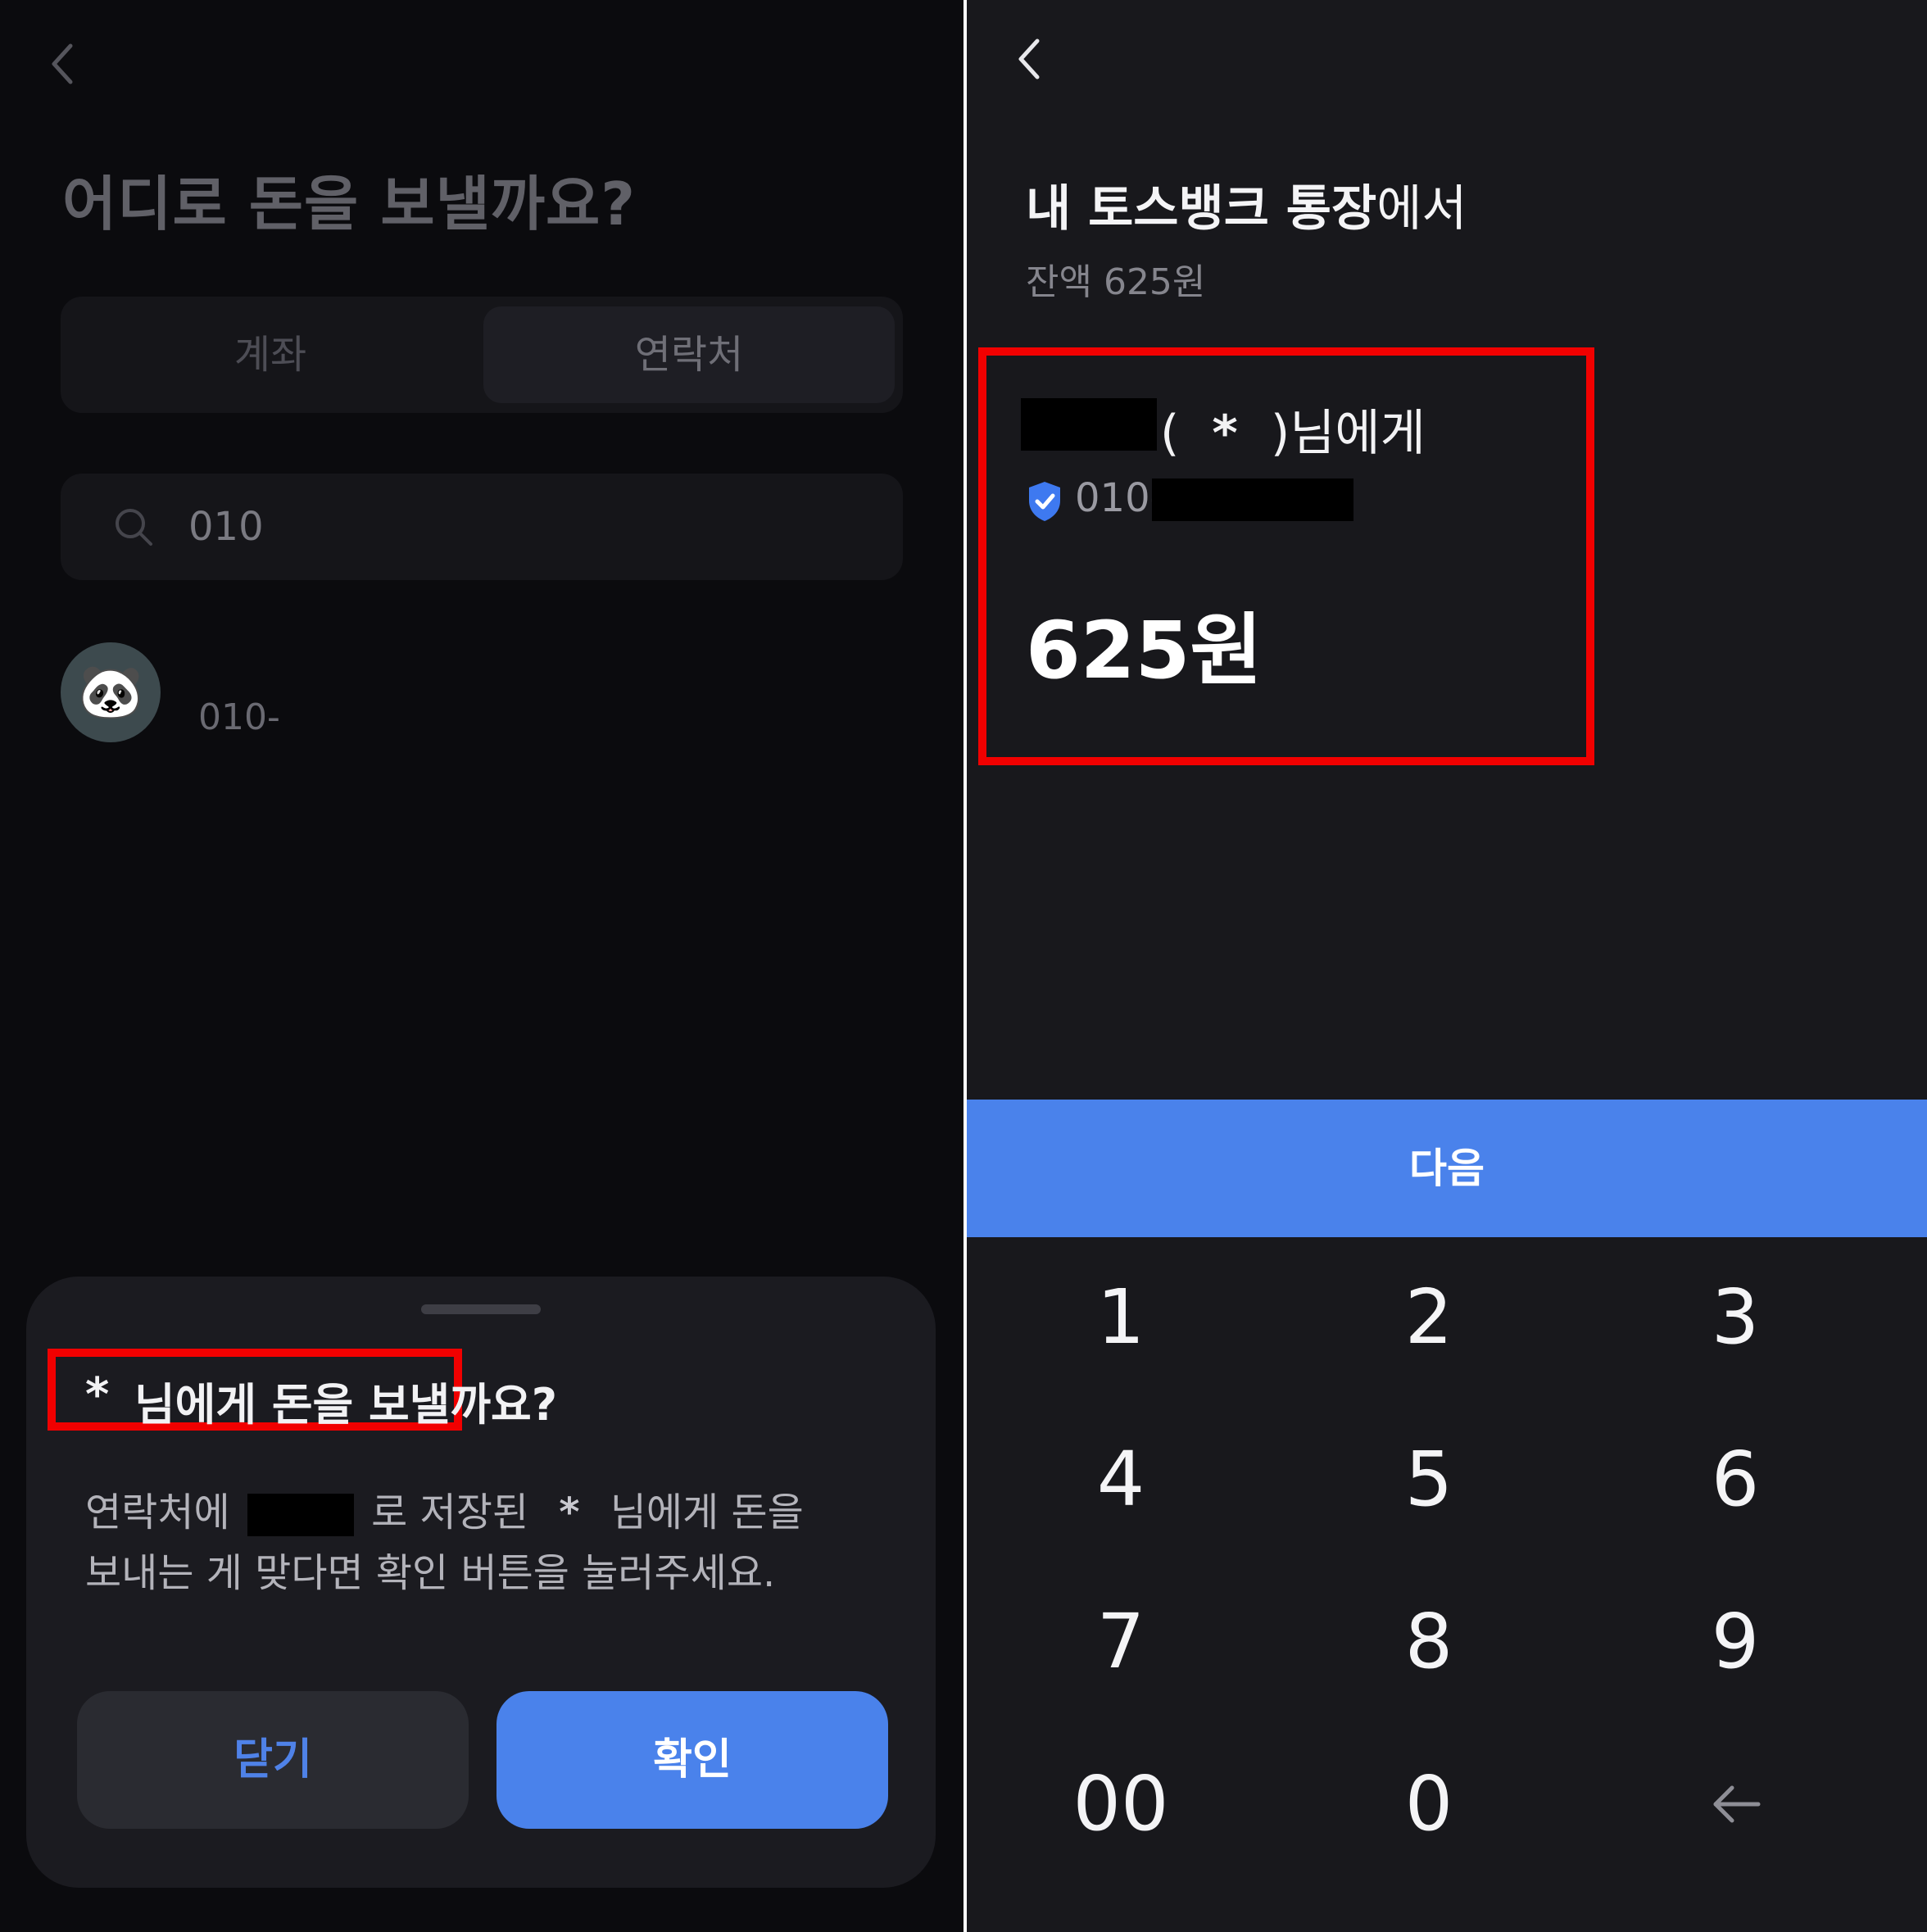 This screenshot has width=1927, height=1932. I want to click on sheet-description-line2: 보내는 게 맞다면 확인 버튼을 눌러주세요., so click(431, 1573).